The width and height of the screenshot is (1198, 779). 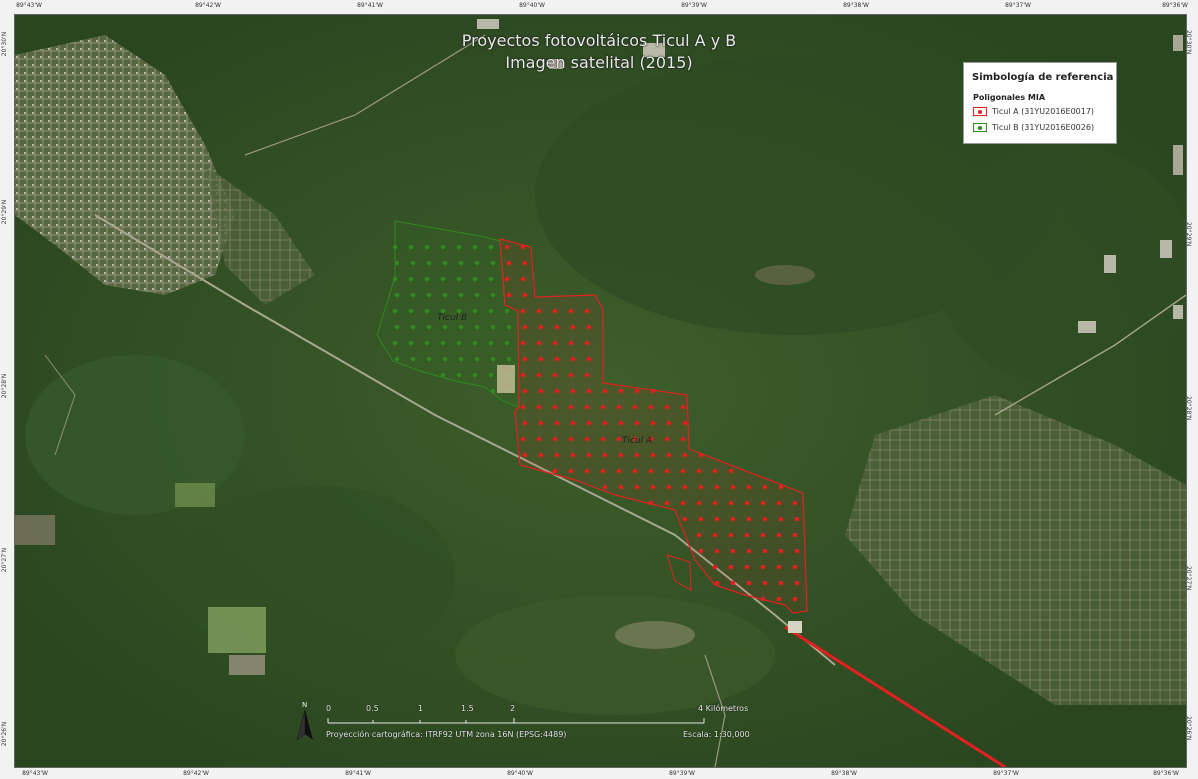 I want to click on label-ticul-b: Ticul B, so click(x=452, y=318).